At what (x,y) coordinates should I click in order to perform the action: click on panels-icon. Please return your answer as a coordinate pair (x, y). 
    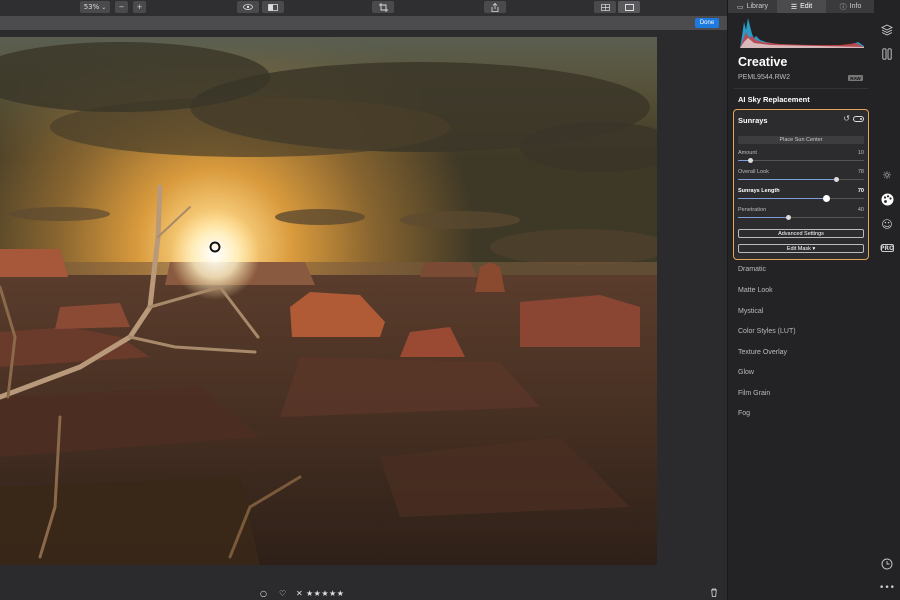
    Looking at the image, I should click on (887, 54).